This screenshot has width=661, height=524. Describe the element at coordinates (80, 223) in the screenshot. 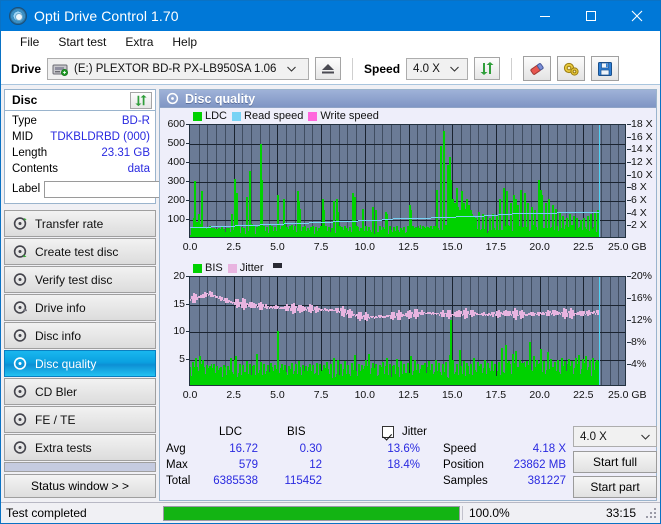

I see `sidebar-item-transfer-rate: Transfer rate` at that location.